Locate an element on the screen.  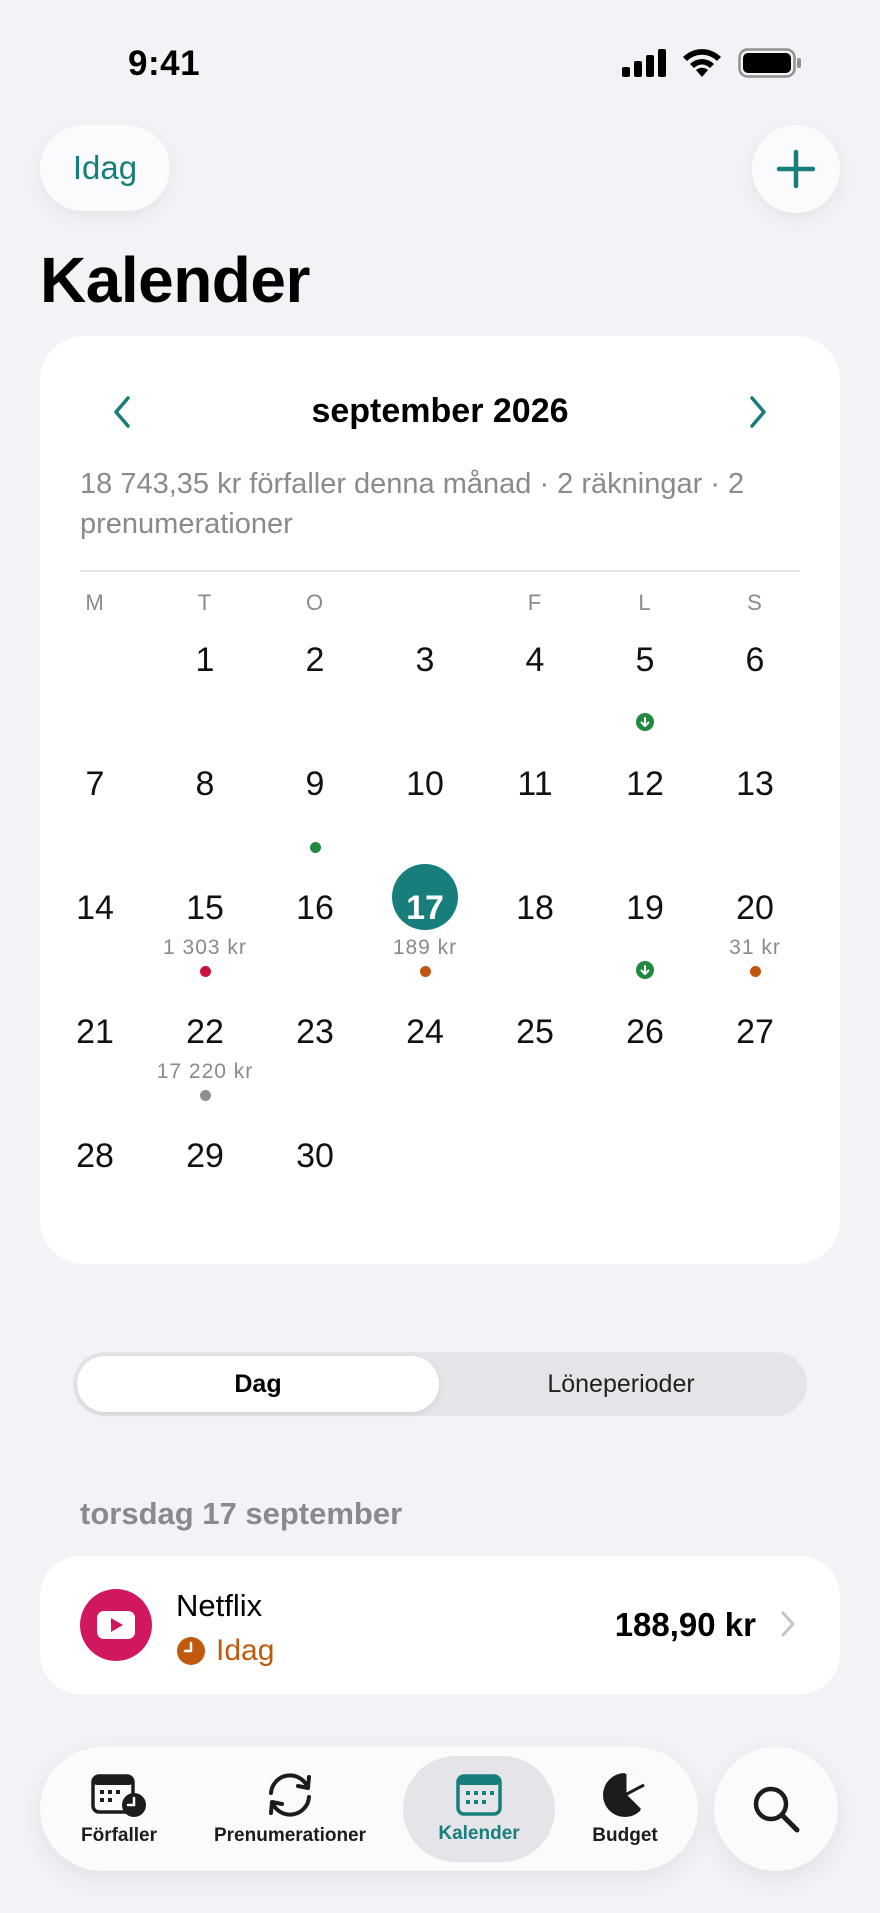
segment-pay-periods: Löneperioder is located at coordinates (621, 1384).